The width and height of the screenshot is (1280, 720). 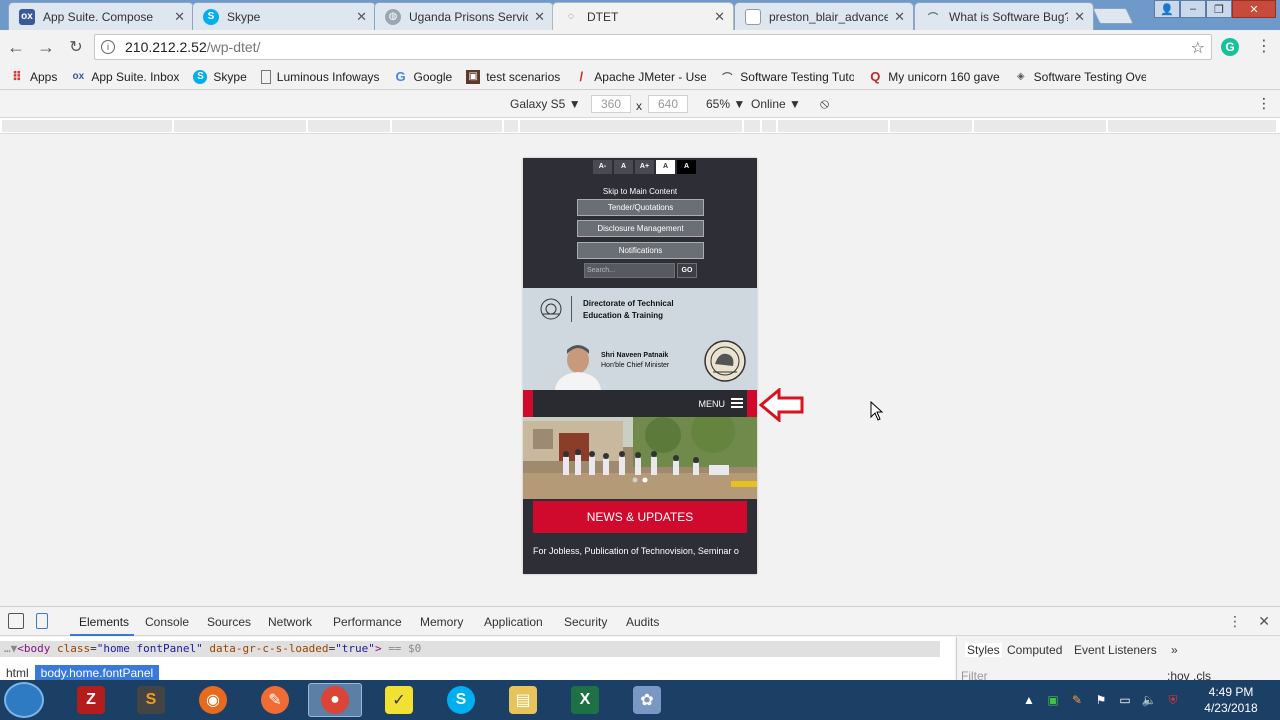 What do you see at coordinates (643, 16) in the screenshot?
I see `tab-dtet: ◌ DTET ✕` at bounding box center [643, 16].